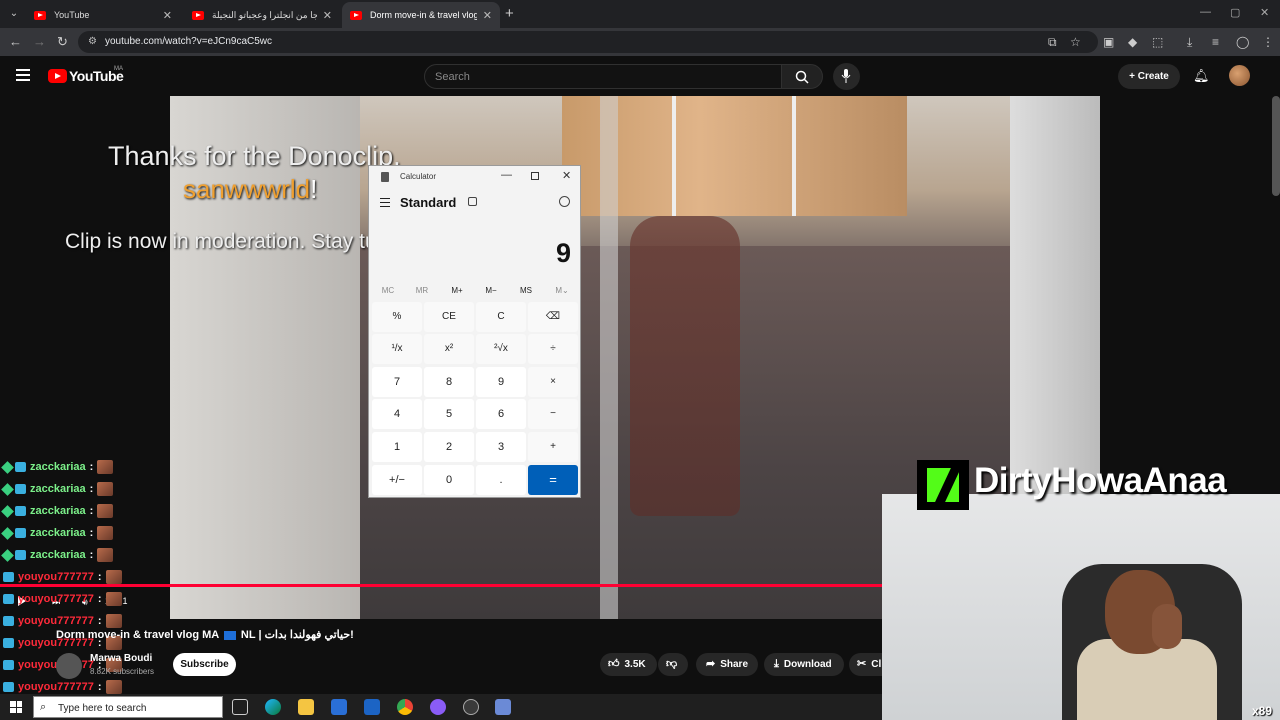 This screenshot has width=1280, height=720. What do you see at coordinates (553, 414) in the screenshot?
I see `calc-key: −` at bounding box center [553, 414].